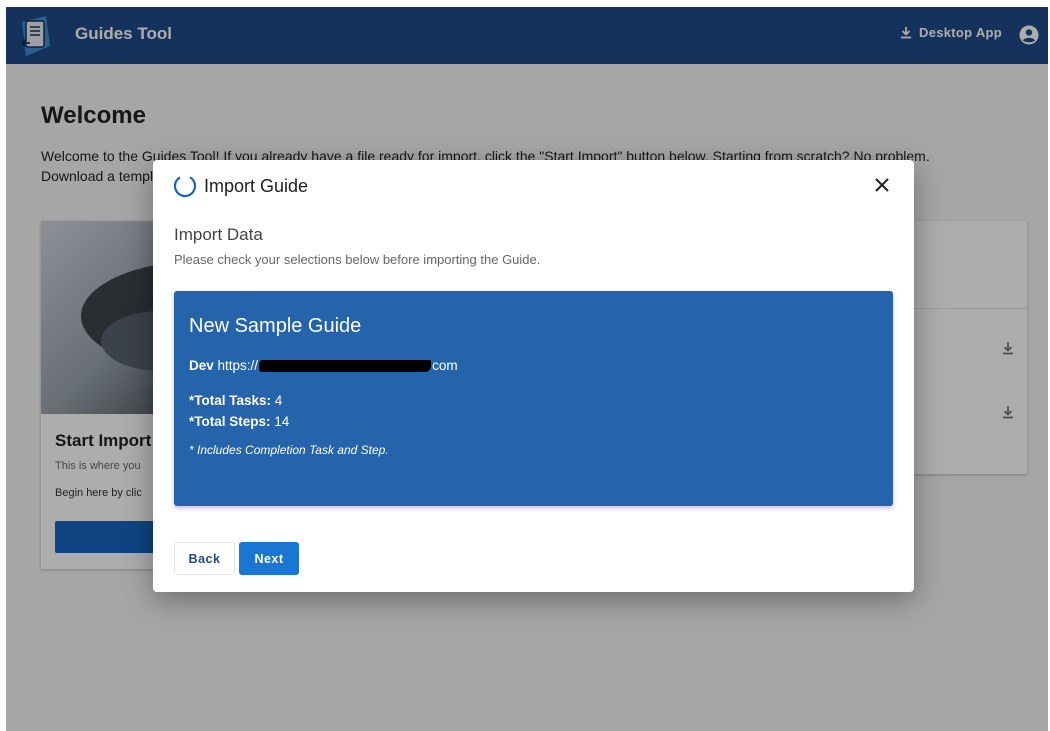  Describe the element at coordinates (185, 186) in the screenshot. I see `loading-spinner-icon` at that location.